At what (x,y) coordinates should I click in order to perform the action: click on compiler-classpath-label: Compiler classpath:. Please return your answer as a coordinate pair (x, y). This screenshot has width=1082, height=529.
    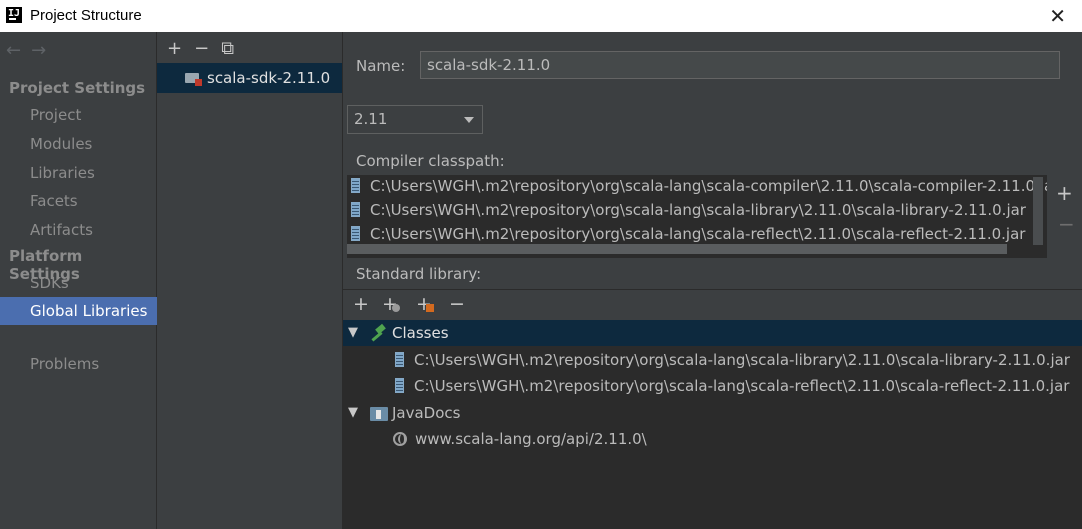
    Looking at the image, I should click on (430, 161).